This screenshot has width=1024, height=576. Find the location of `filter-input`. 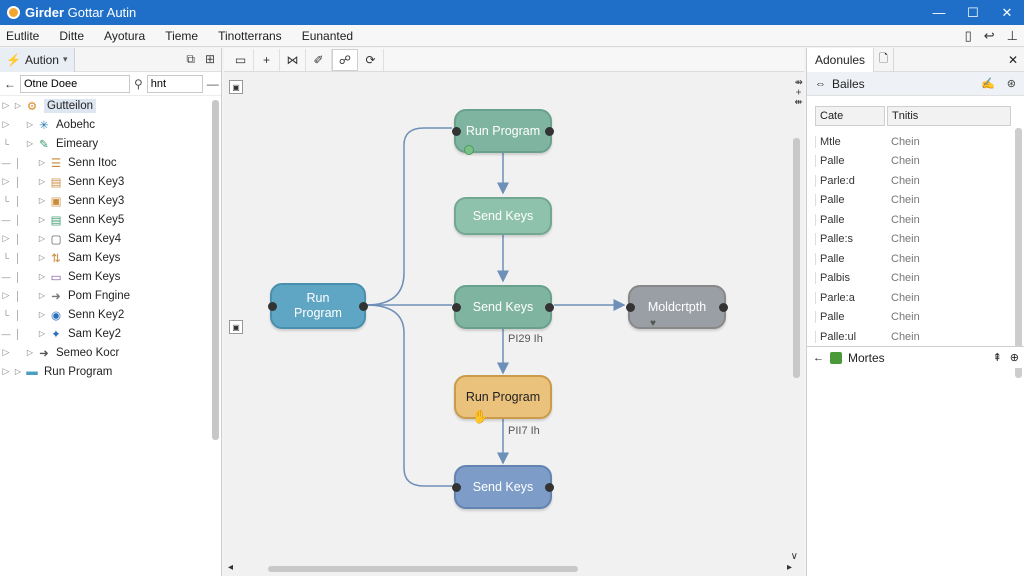

filter-input is located at coordinates (174, 83).